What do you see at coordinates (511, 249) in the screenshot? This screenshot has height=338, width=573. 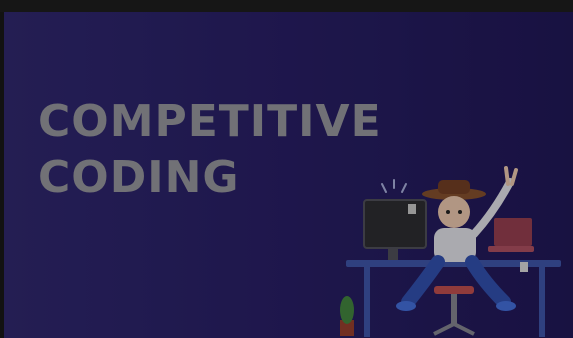 I see `laptop-base` at bounding box center [511, 249].